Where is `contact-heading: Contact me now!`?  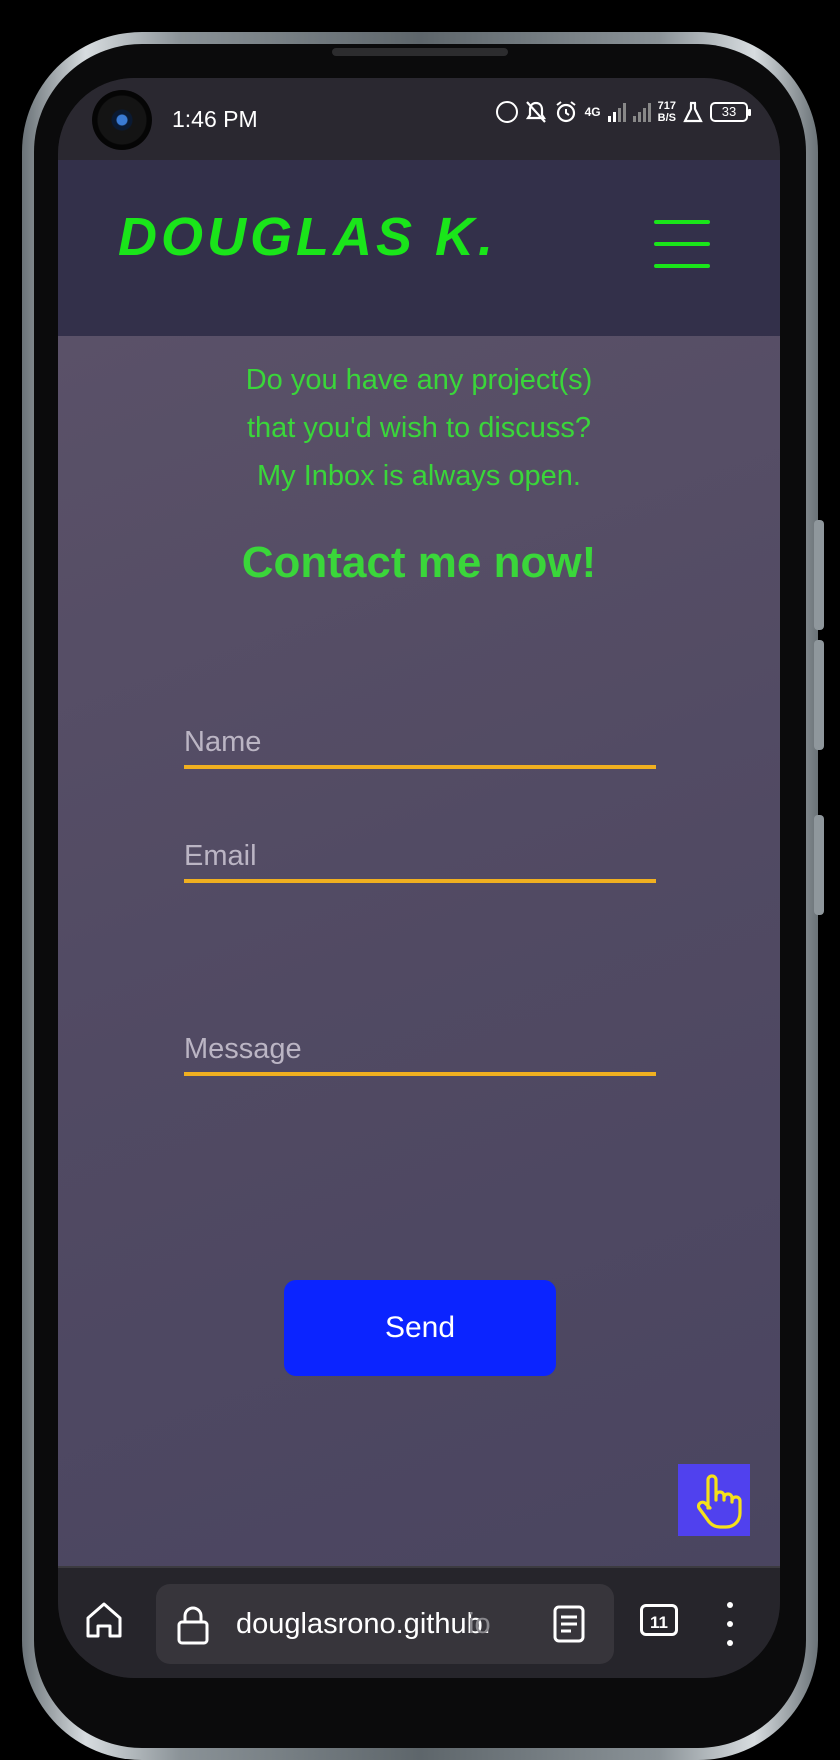
contact-heading: Contact me now! is located at coordinates (419, 562).